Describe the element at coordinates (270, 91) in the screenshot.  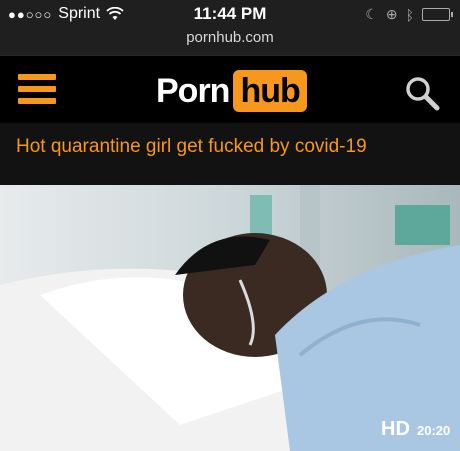
I see `logo-badge: hub` at that location.